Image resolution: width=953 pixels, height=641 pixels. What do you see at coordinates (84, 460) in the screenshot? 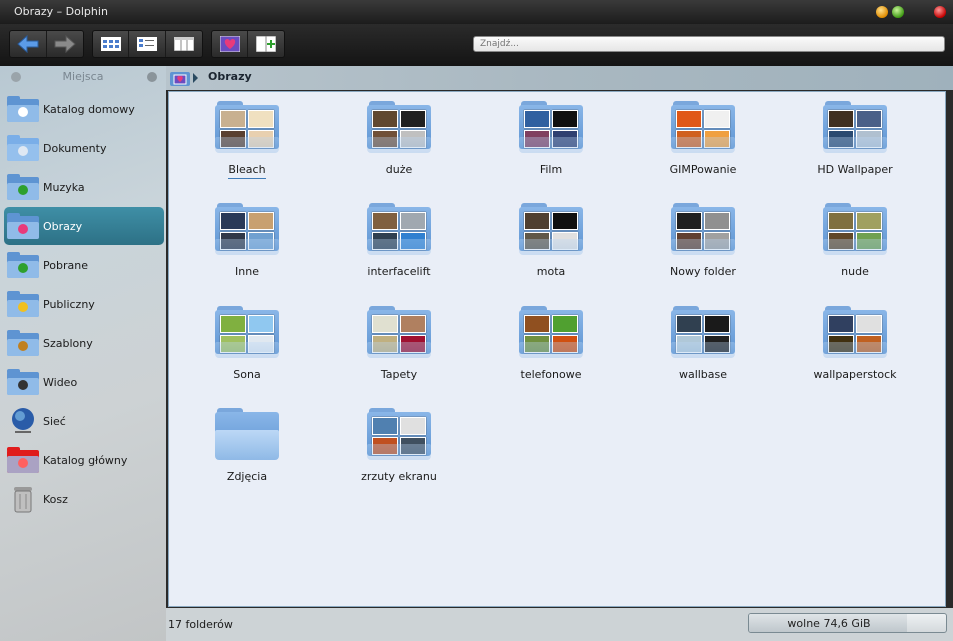
I see `sidebar-item-katalog-główny: Katalog główny` at bounding box center [84, 460].